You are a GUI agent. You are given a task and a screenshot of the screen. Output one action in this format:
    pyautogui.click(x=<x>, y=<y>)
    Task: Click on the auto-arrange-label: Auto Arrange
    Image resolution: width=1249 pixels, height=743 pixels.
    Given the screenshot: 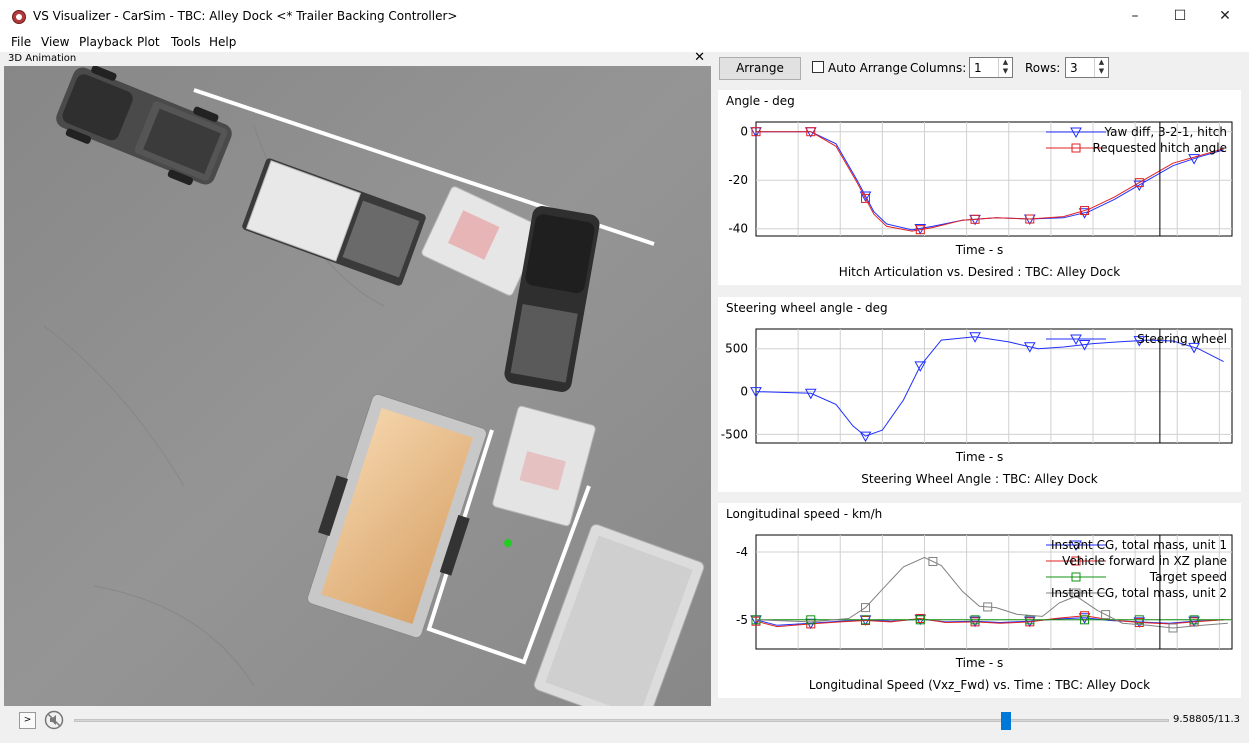 What is the action you would take?
    pyautogui.click(x=868, y=68)
    